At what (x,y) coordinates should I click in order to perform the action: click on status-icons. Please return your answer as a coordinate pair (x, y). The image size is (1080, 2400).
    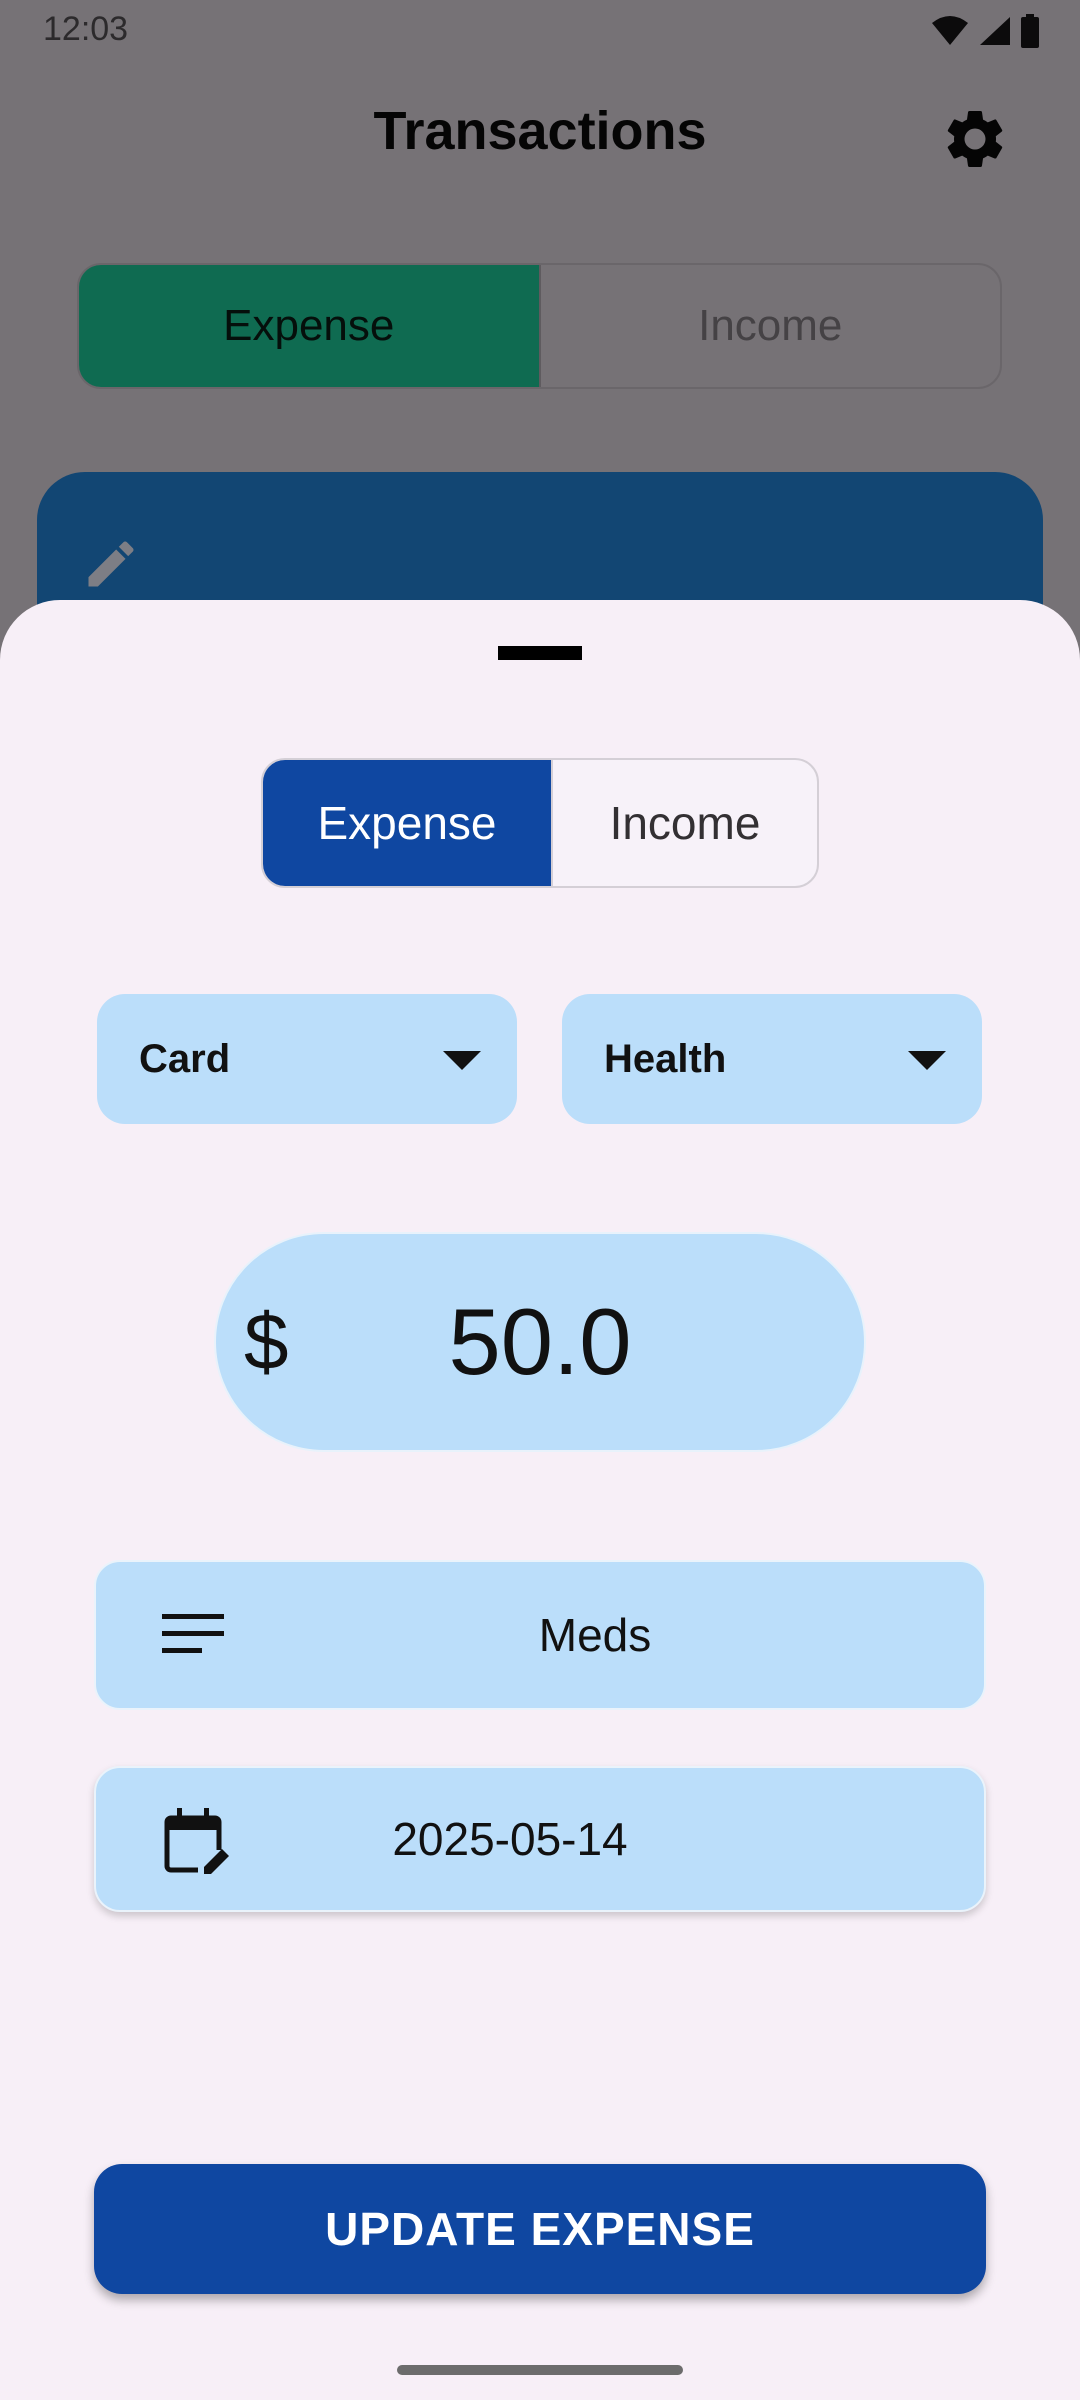
    Looking at the image, I should click on (985, 31).